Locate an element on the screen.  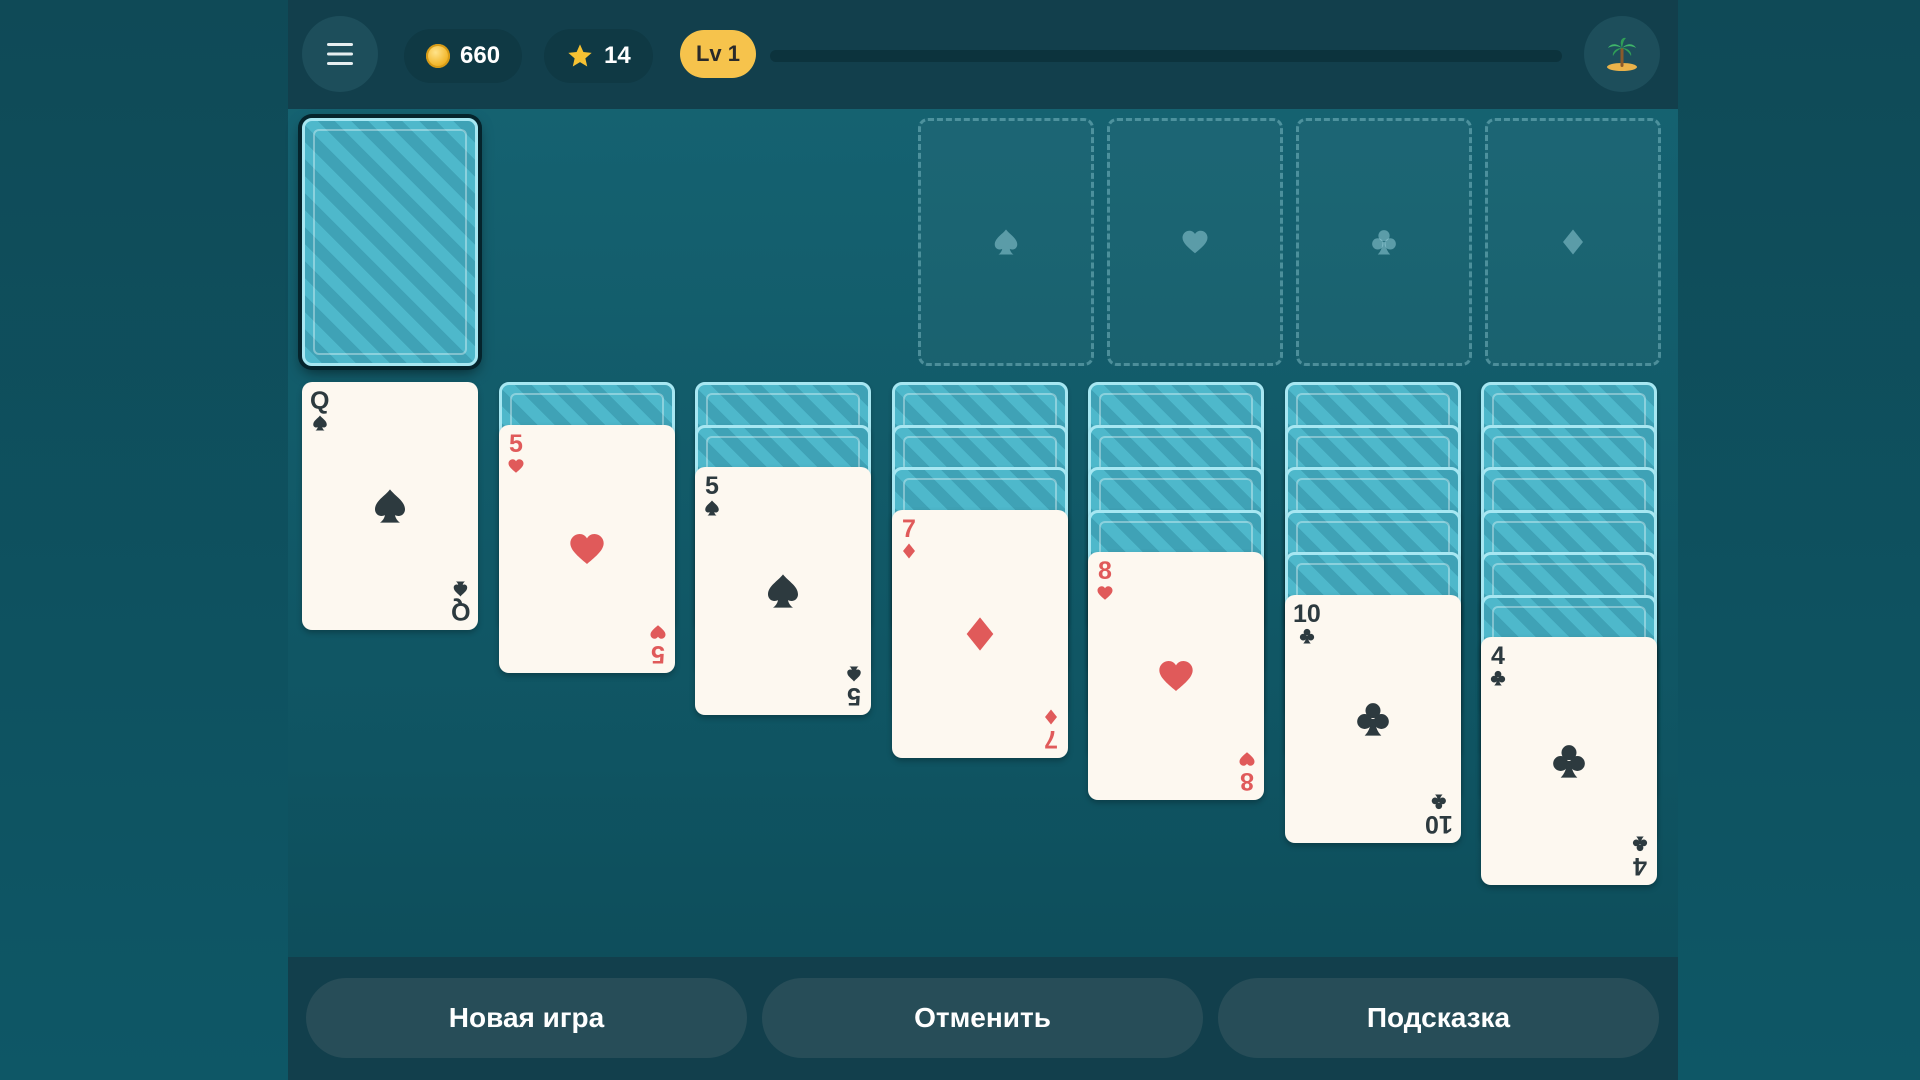
foundation-clubs is located at coordinates (1384, 242).